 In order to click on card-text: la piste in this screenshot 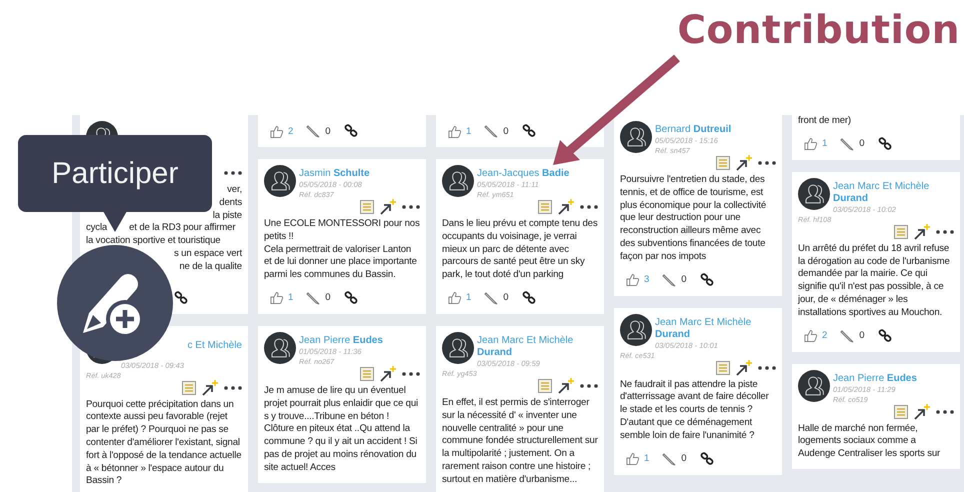, I will do `click(227, 216)`.